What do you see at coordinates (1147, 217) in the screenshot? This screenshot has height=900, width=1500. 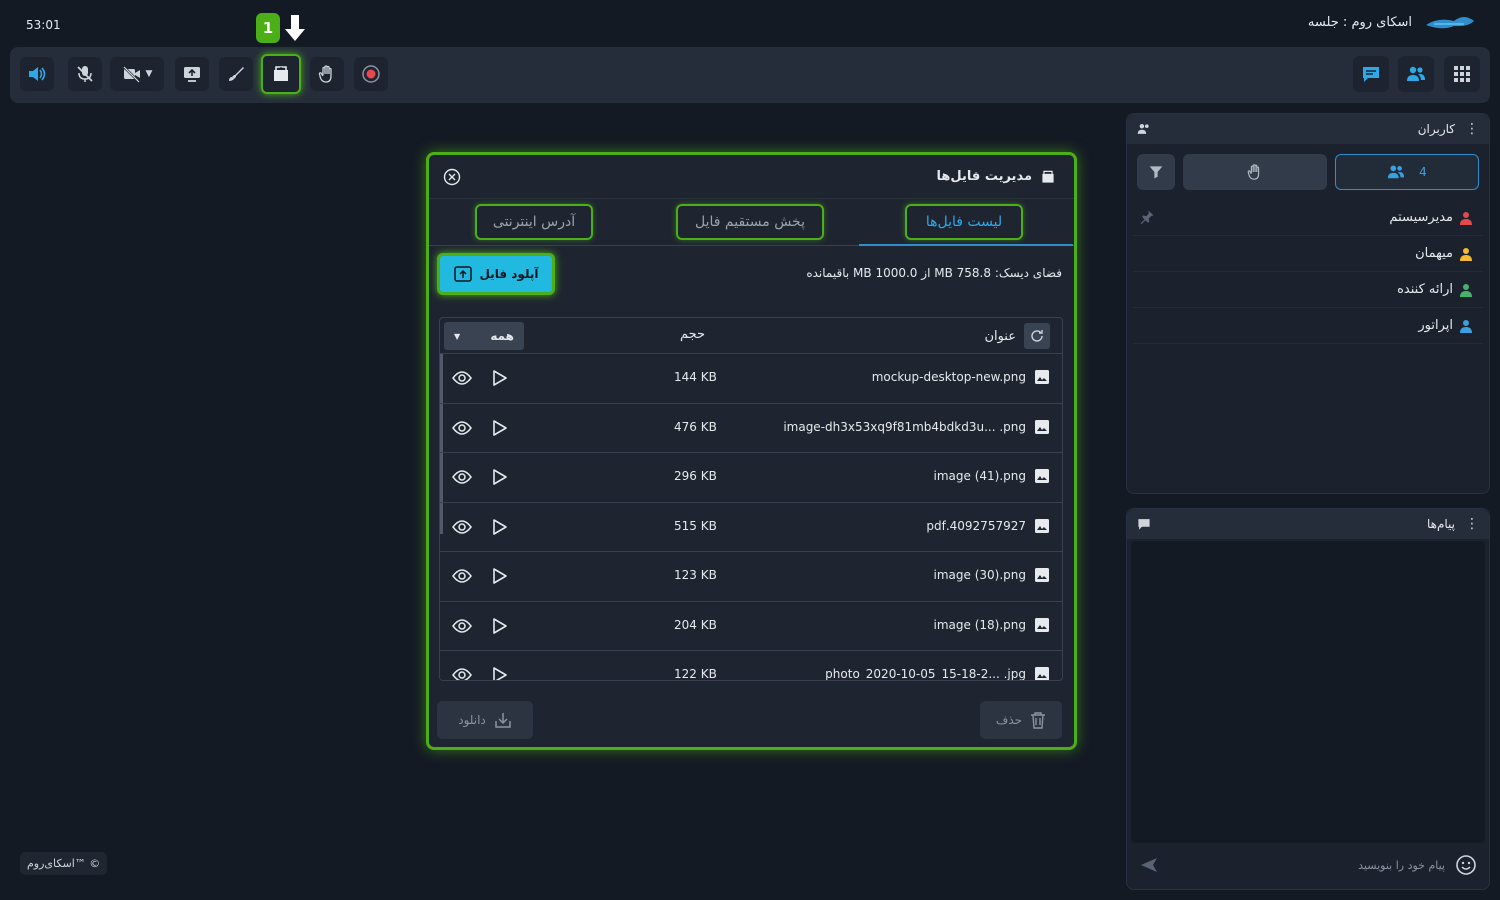 I see `pin-icon` at bounding box center [1147, 217].